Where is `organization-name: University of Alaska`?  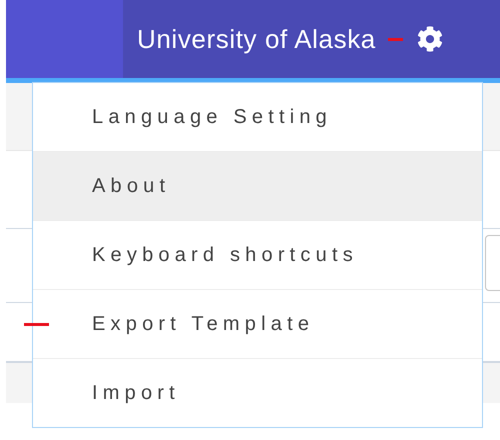 organization-name: University of Alaska is located at coordinates (256, 39).